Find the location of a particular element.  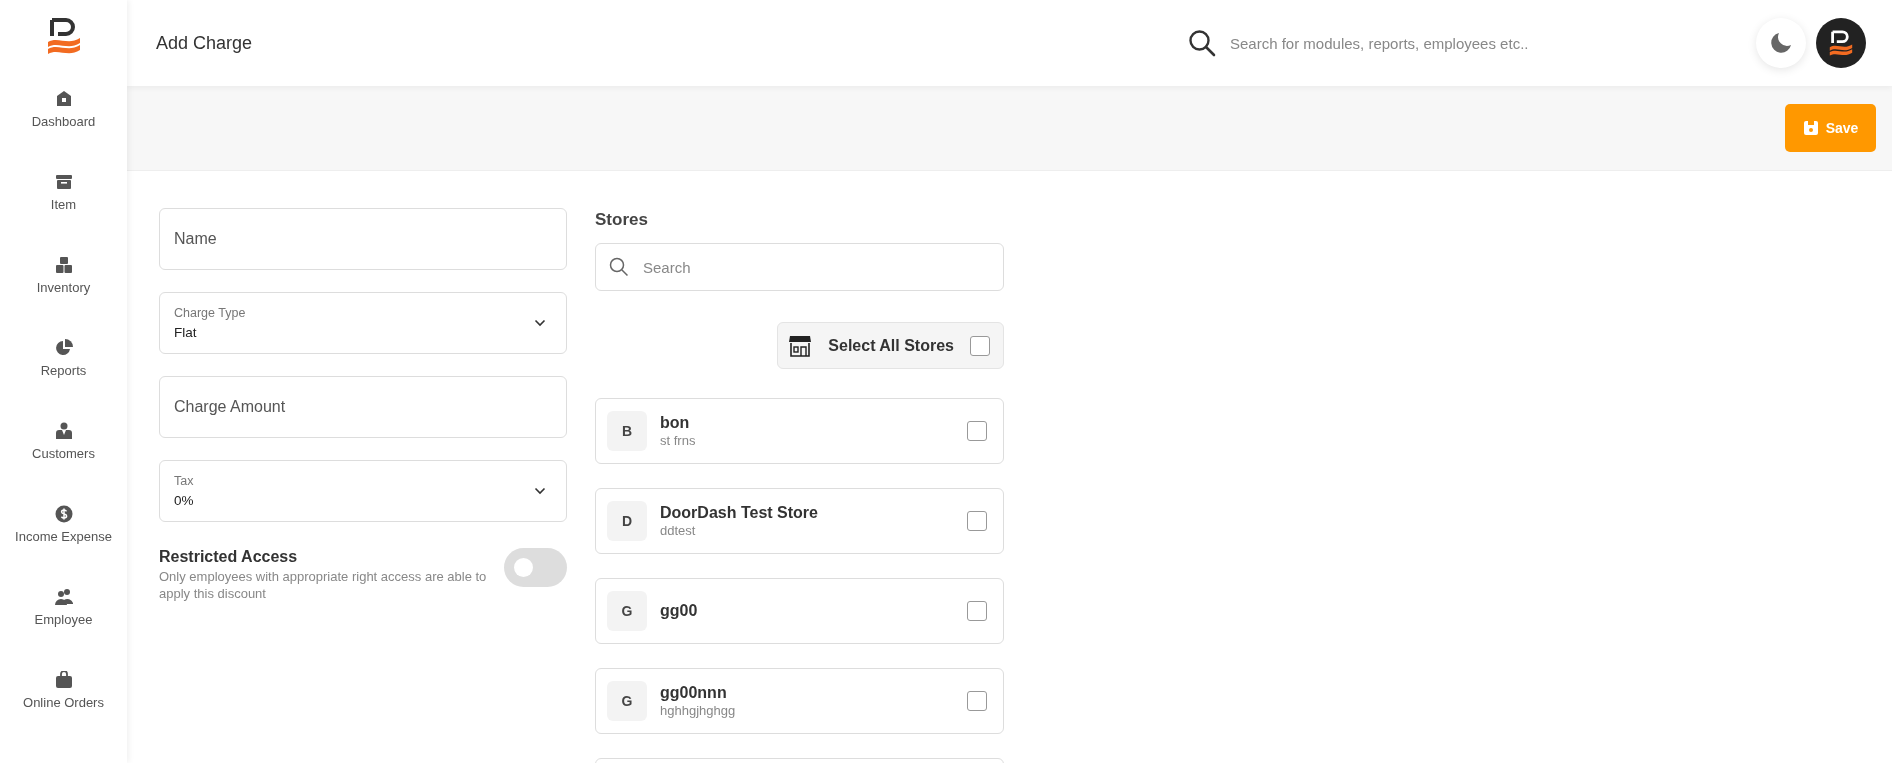

sidebar-item: Reports is located at coordinates (63, 380).